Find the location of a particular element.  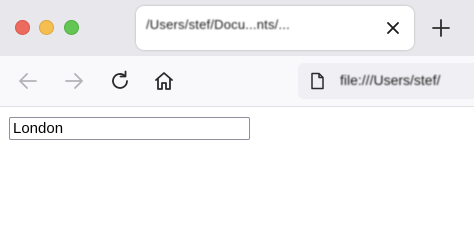

url-text: file:///Users/stef/ is located at coordinates (390, 80).